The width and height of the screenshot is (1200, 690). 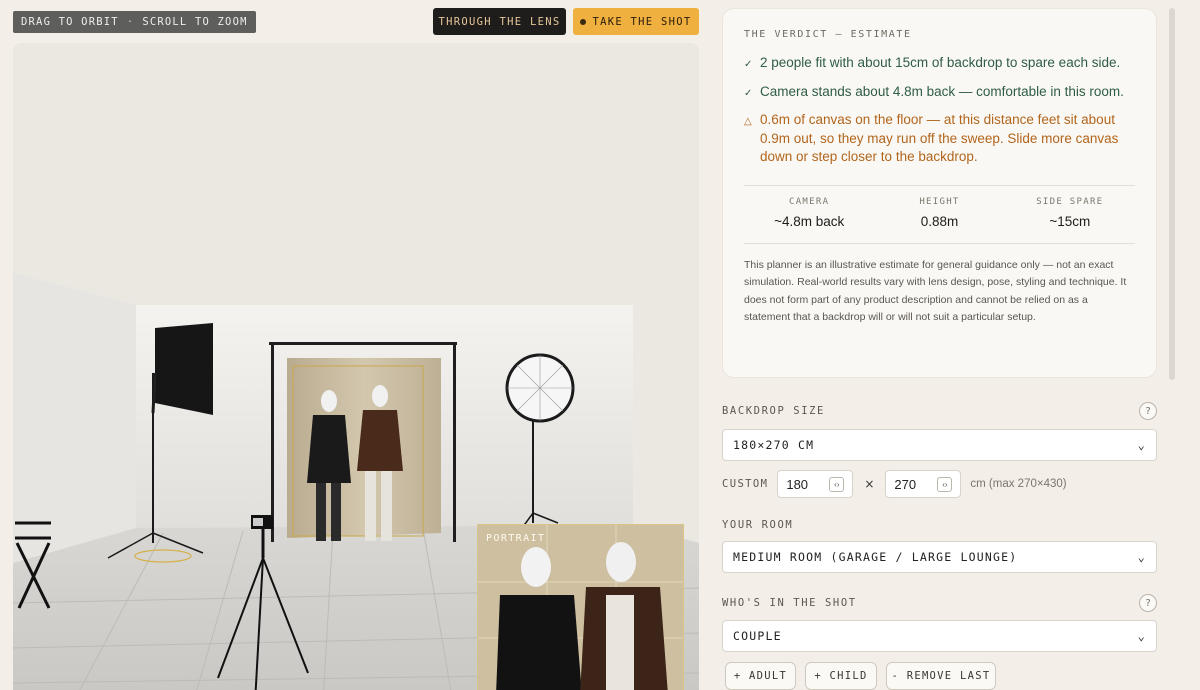 I want to click on portrait-label: PORTRAIT, so click(x=516, y=538).